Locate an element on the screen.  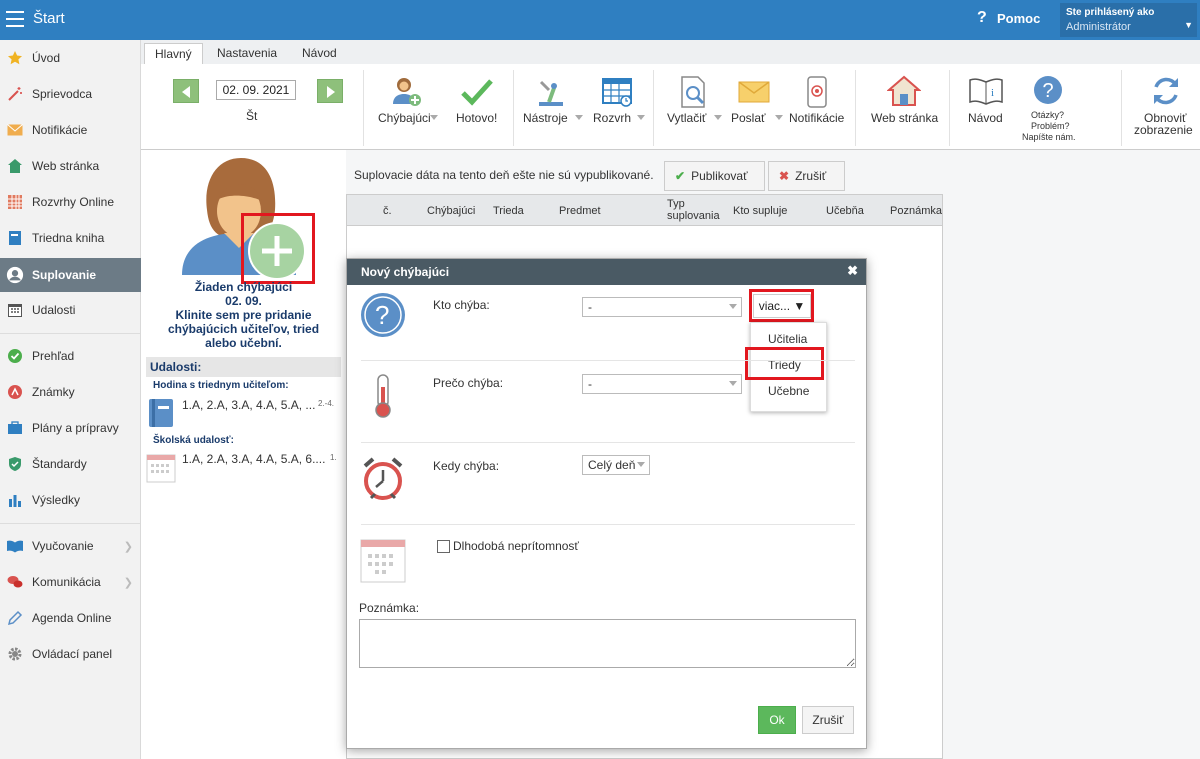
open-book-icon is located at coordinates (15, 546).